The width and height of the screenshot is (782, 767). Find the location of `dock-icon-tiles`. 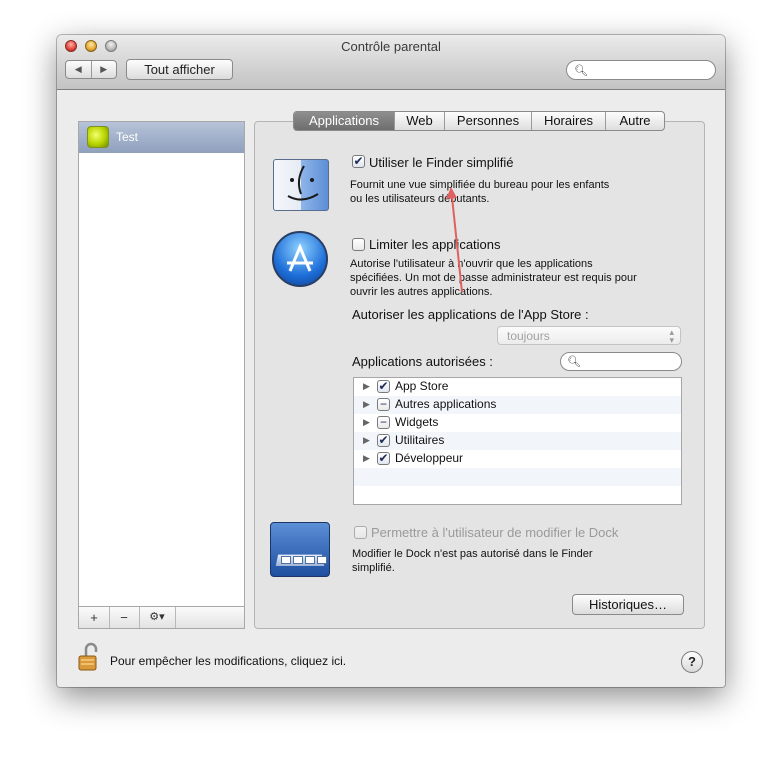

dock-icon-tiles is located at coordinates (304, 560).